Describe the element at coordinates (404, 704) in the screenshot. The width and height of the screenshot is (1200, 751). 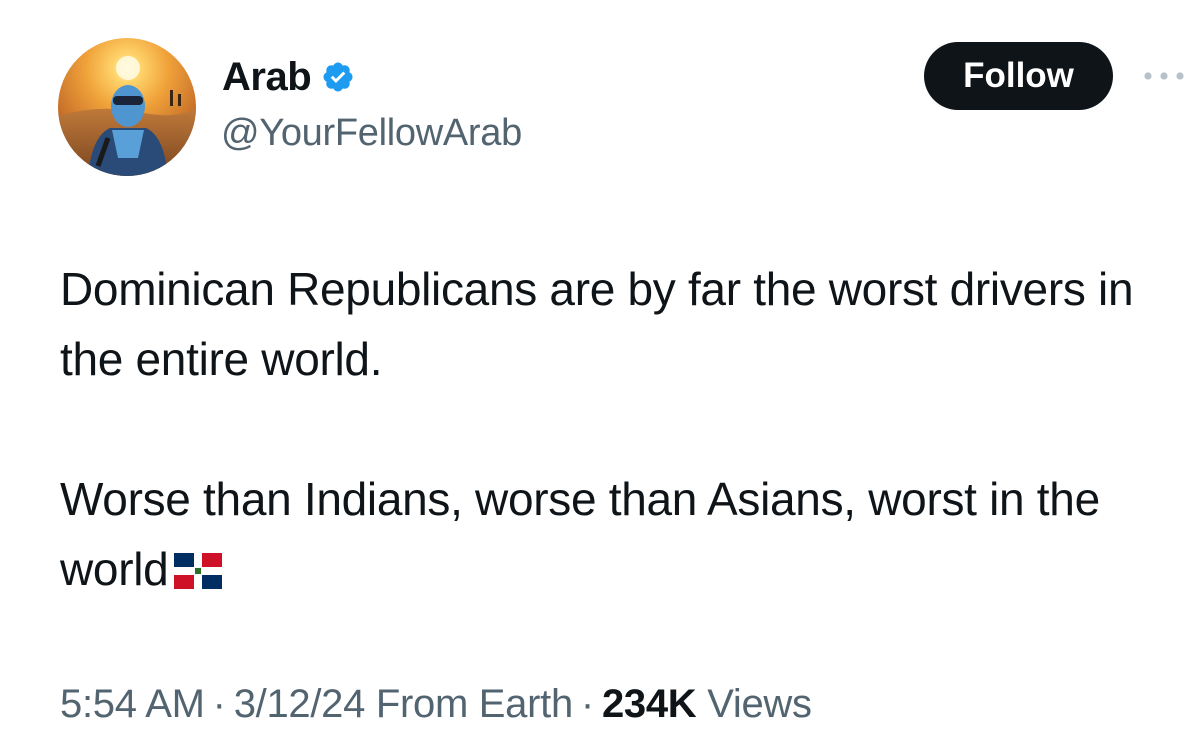
I see `tweet-date-location: 3/12/24 From Earth` at that location.